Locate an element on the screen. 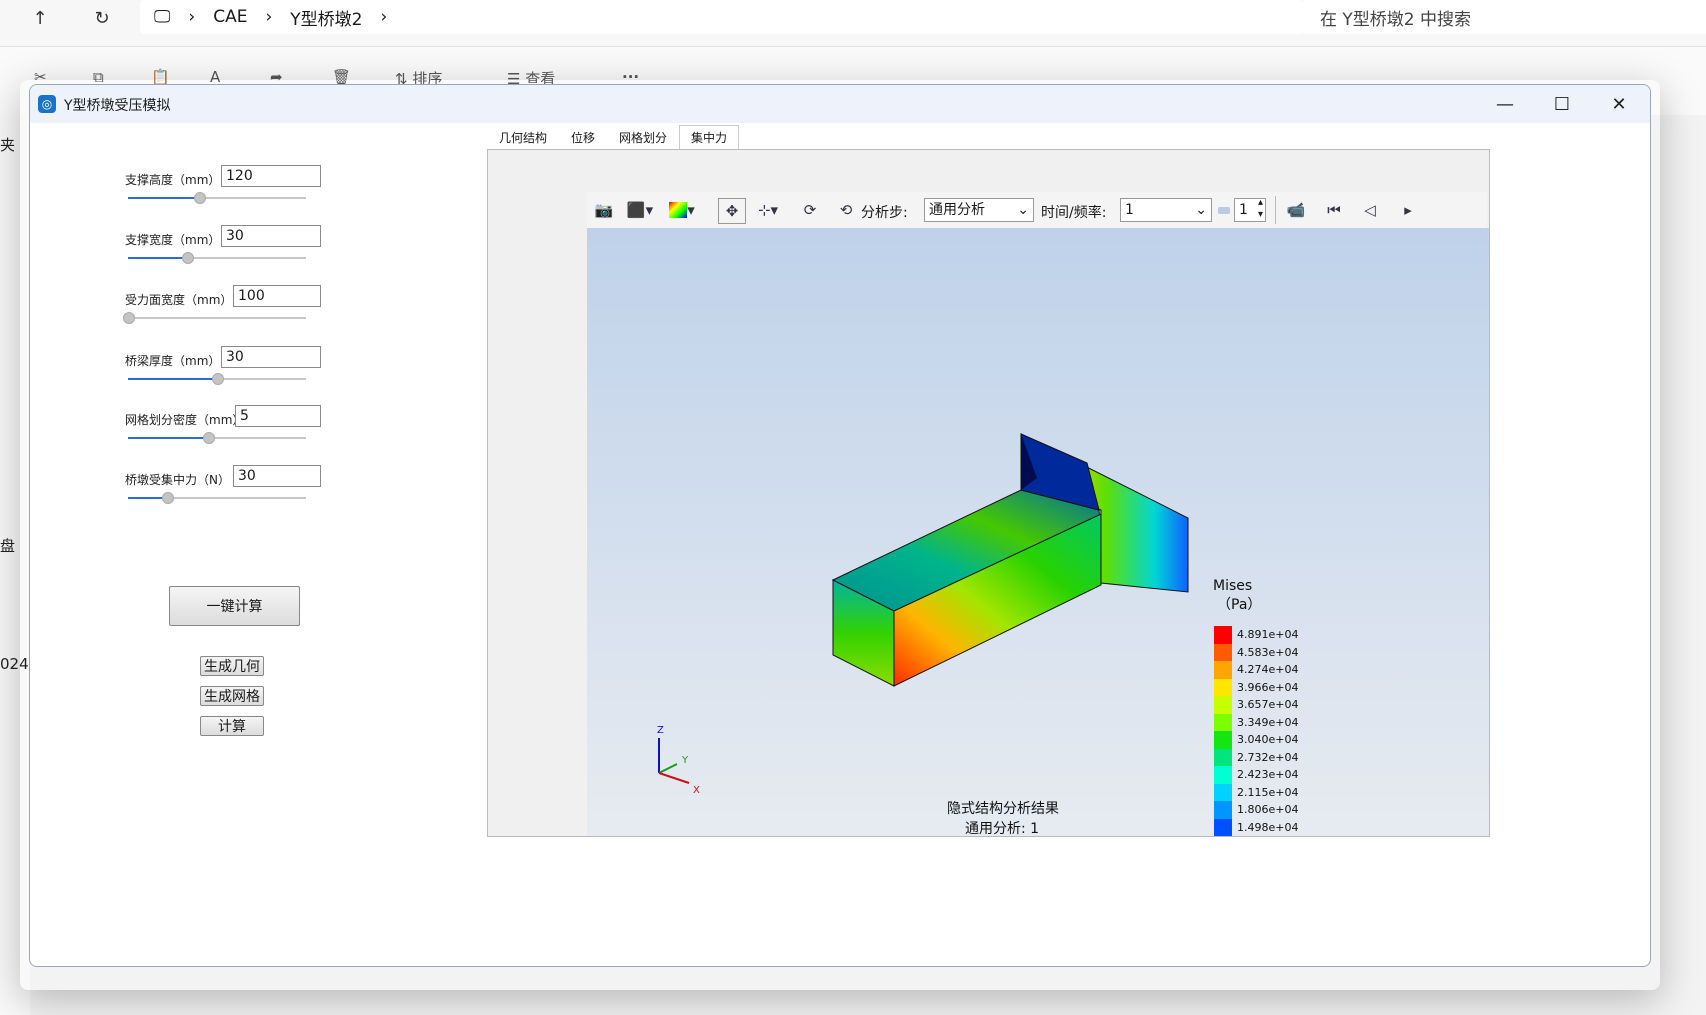 The image size is (1706, 1015). param-label: 支撑宽度（mm） is located at coordinates (173, 240).